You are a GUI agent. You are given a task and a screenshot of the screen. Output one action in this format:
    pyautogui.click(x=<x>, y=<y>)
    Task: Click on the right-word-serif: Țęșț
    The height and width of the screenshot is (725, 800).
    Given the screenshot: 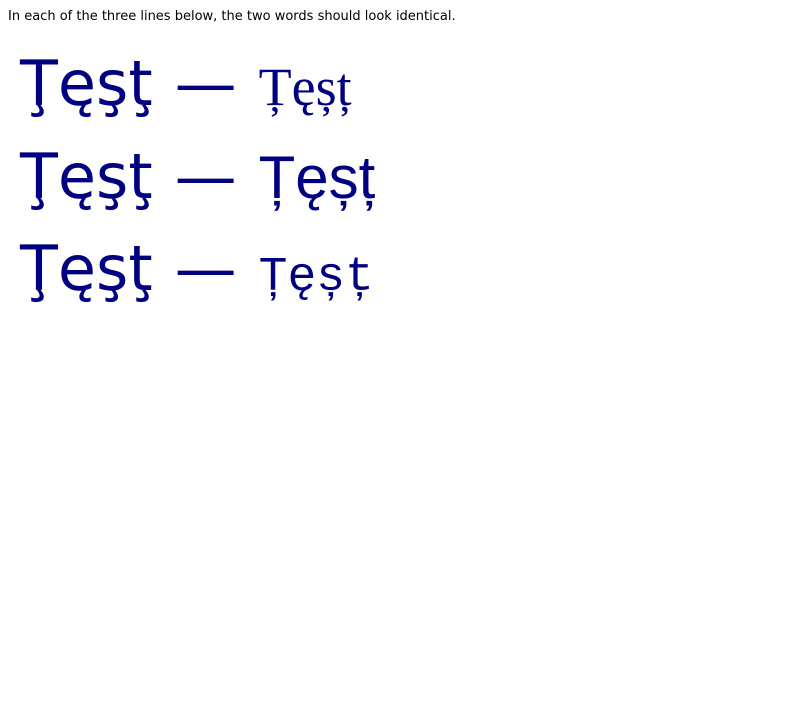 What is the action you would take?
    pyautogui.click(x=305, y=87)
    